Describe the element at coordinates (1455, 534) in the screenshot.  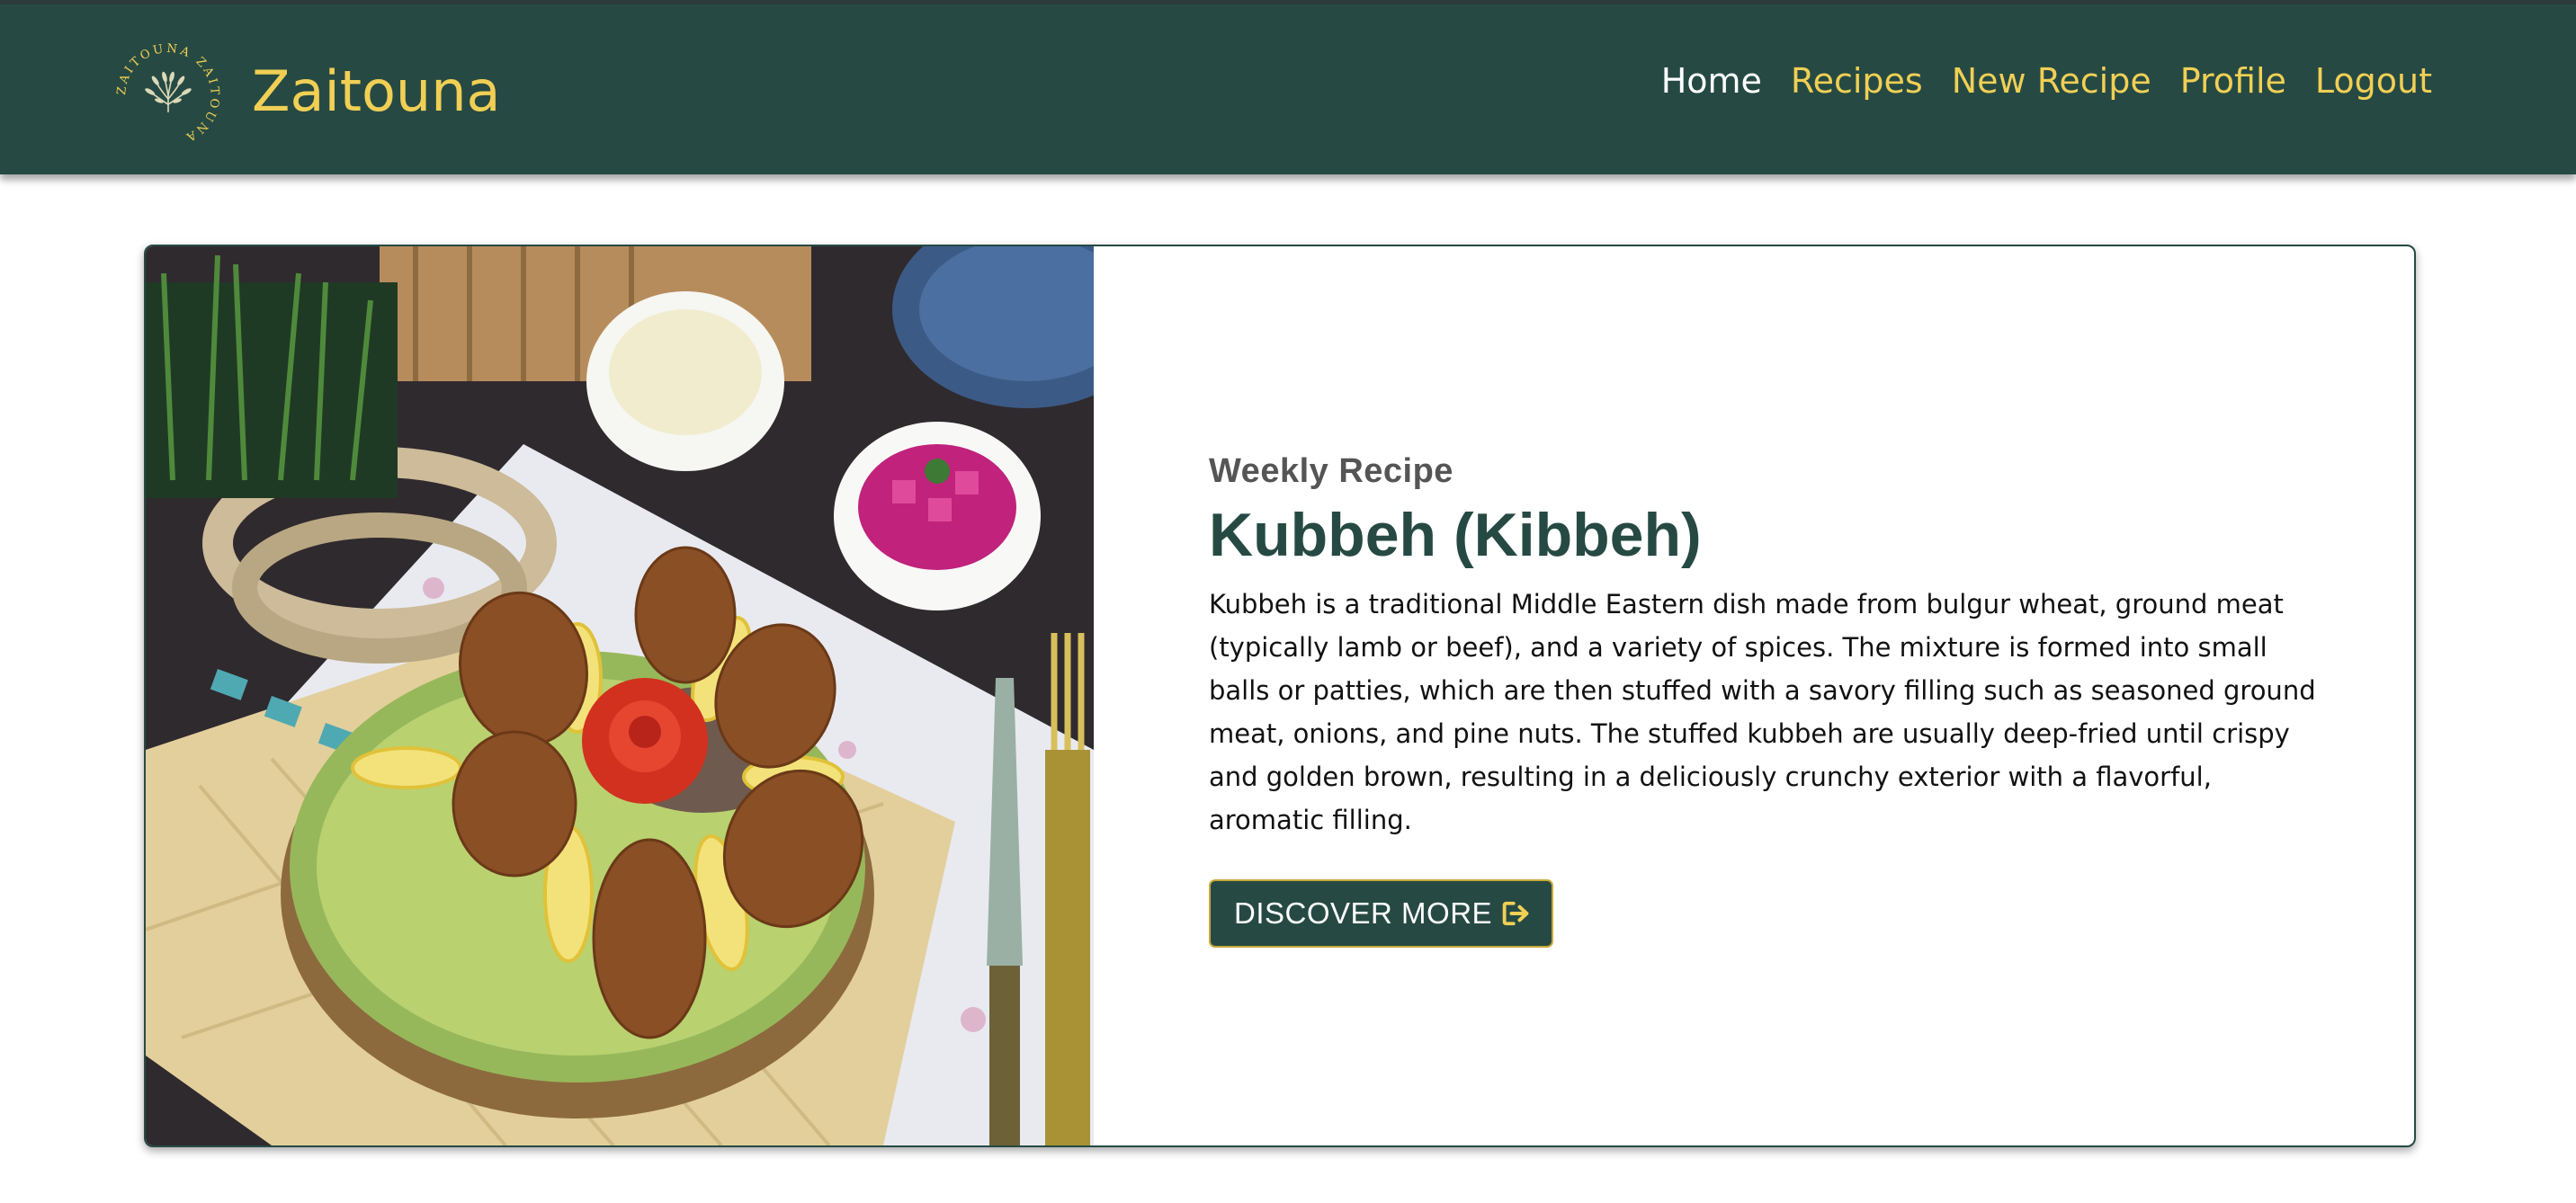
I see `recipe-title: Kubbeh (Kibbeh)` at that location.